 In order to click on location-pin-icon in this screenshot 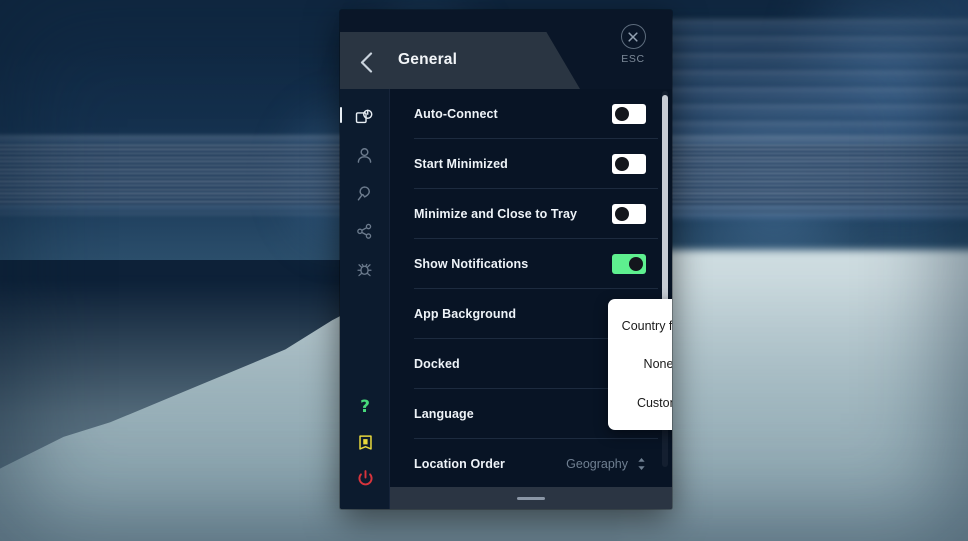, I will do `click(363, 192)`.